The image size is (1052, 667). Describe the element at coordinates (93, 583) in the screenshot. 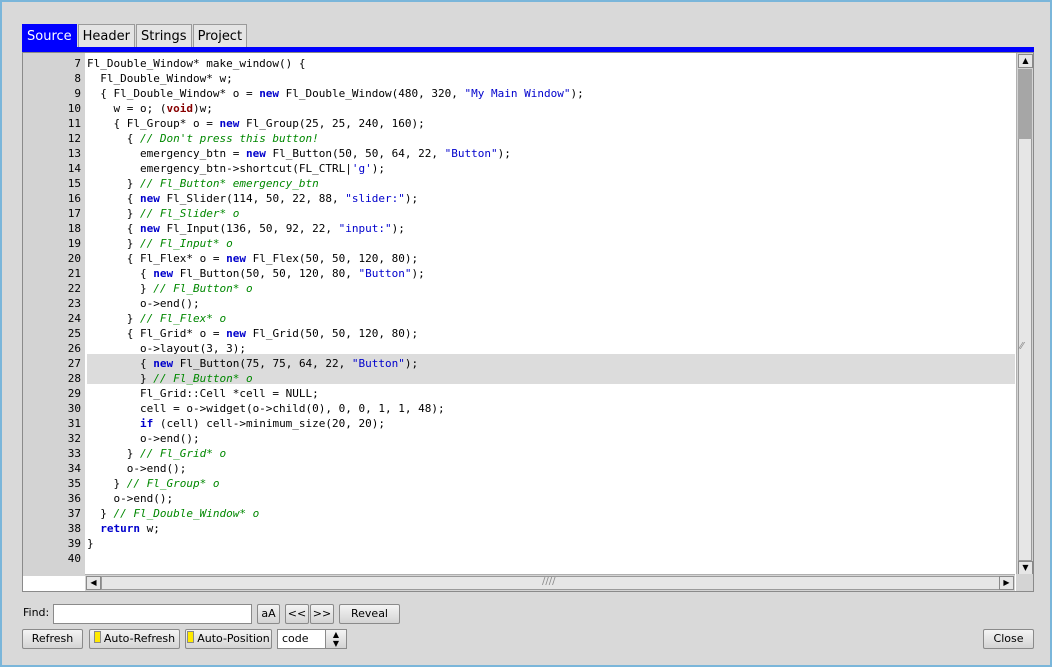

I see `scroll-left-arrow-icon: ◀` at that location.